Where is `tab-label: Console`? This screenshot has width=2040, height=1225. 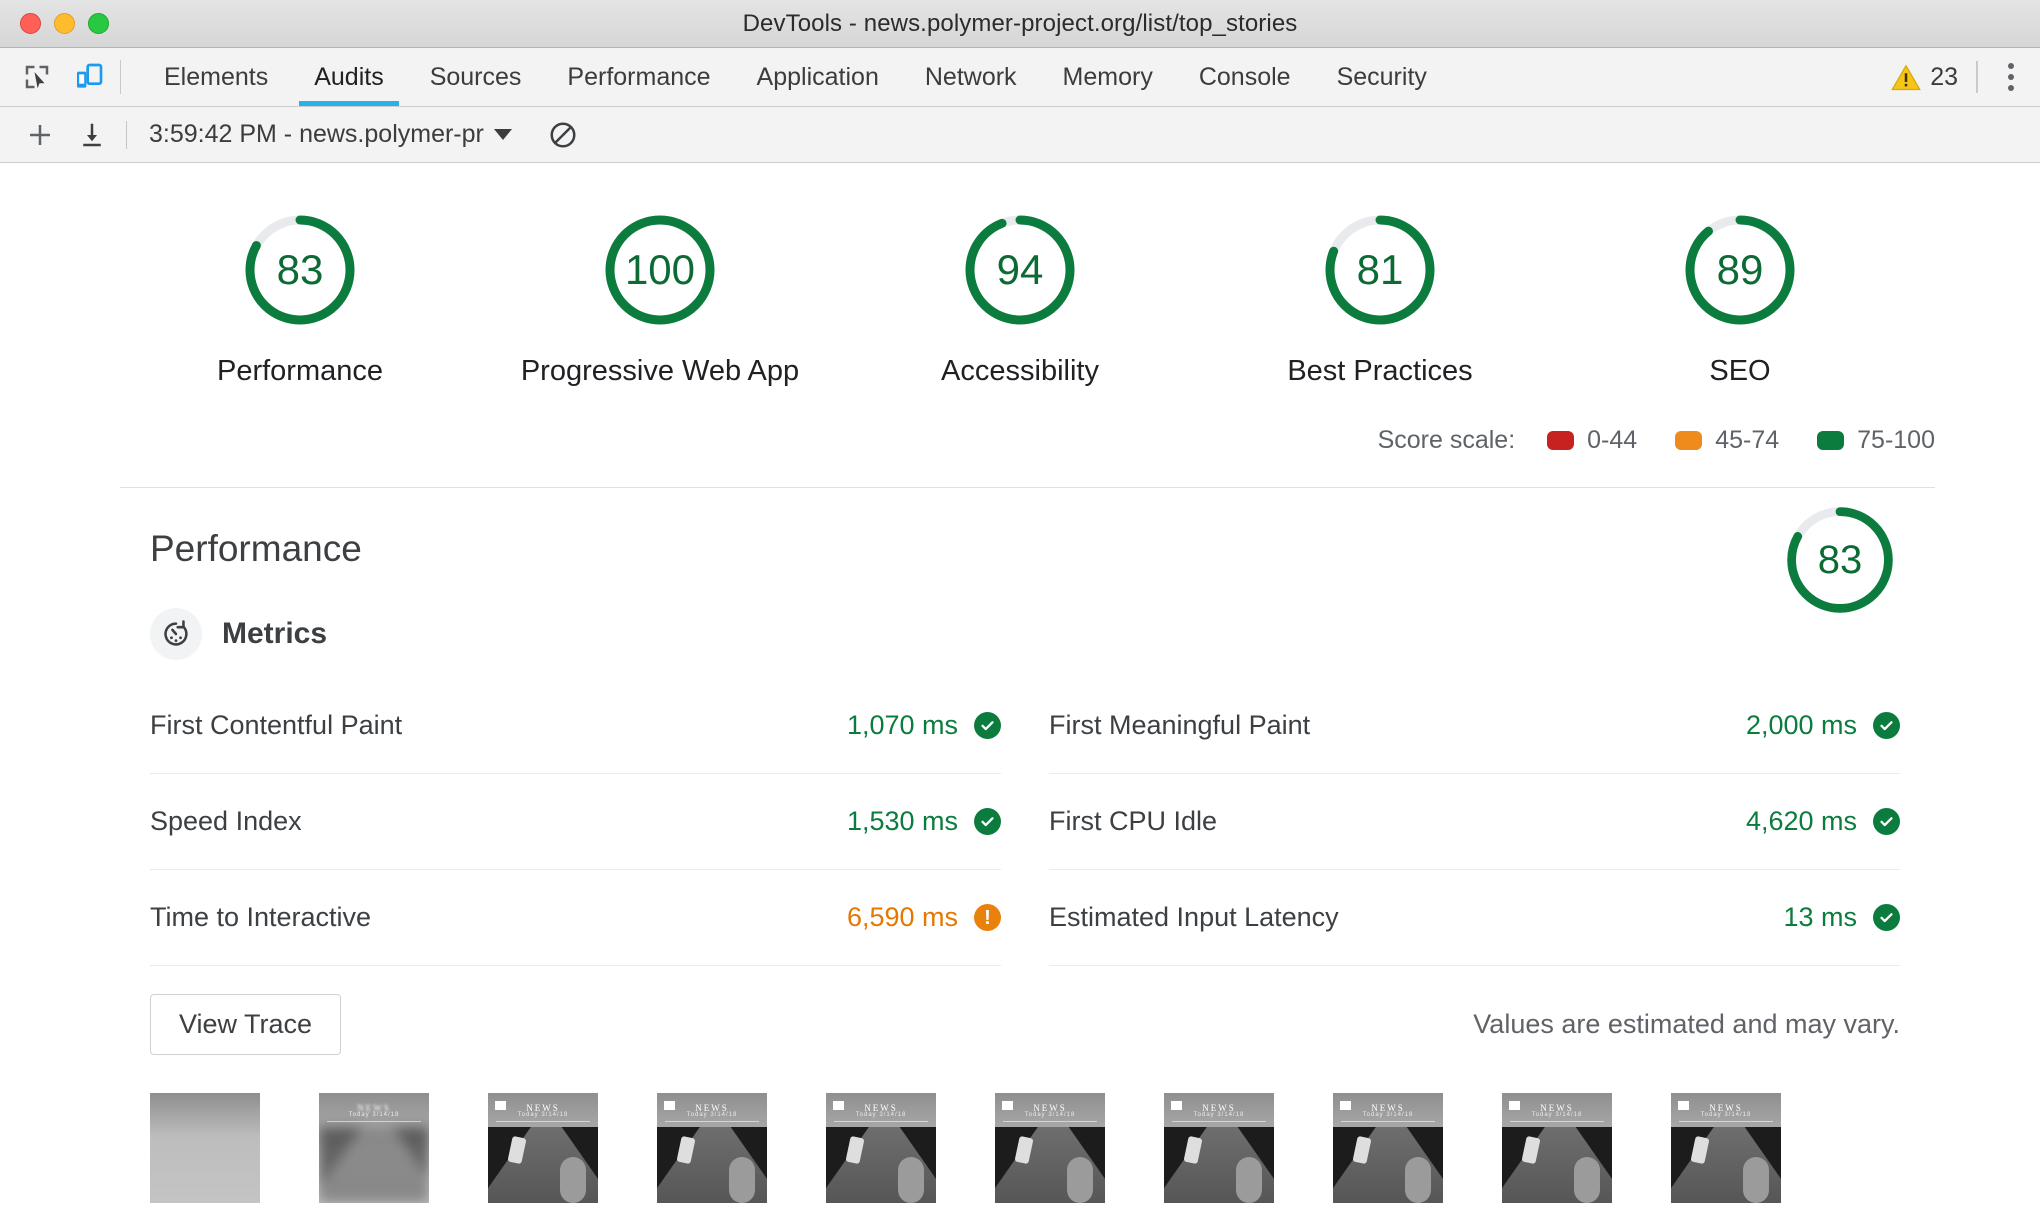
tab-label: Console is located at coordinates (1244, 76).